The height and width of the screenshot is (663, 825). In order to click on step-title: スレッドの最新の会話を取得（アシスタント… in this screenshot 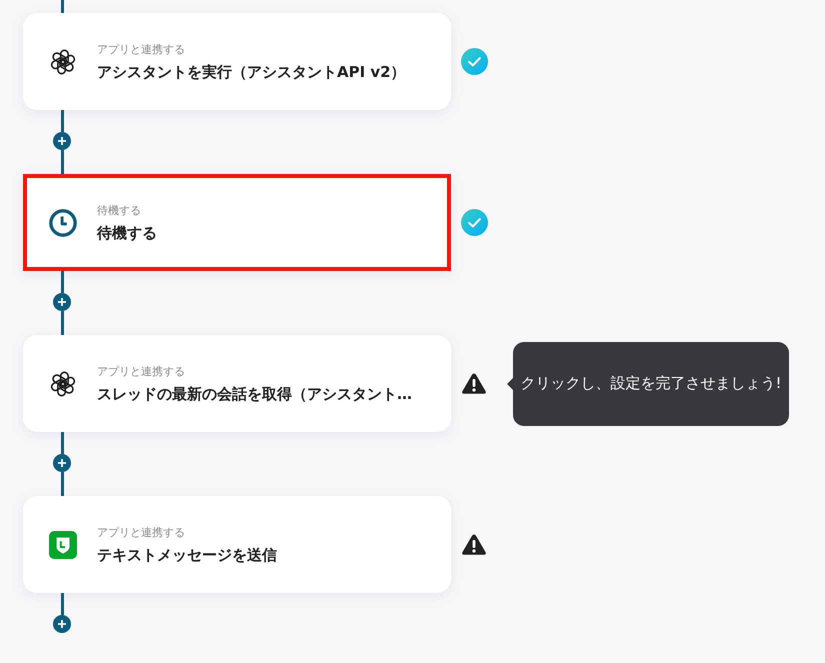, I will do `click(254, 394)`.